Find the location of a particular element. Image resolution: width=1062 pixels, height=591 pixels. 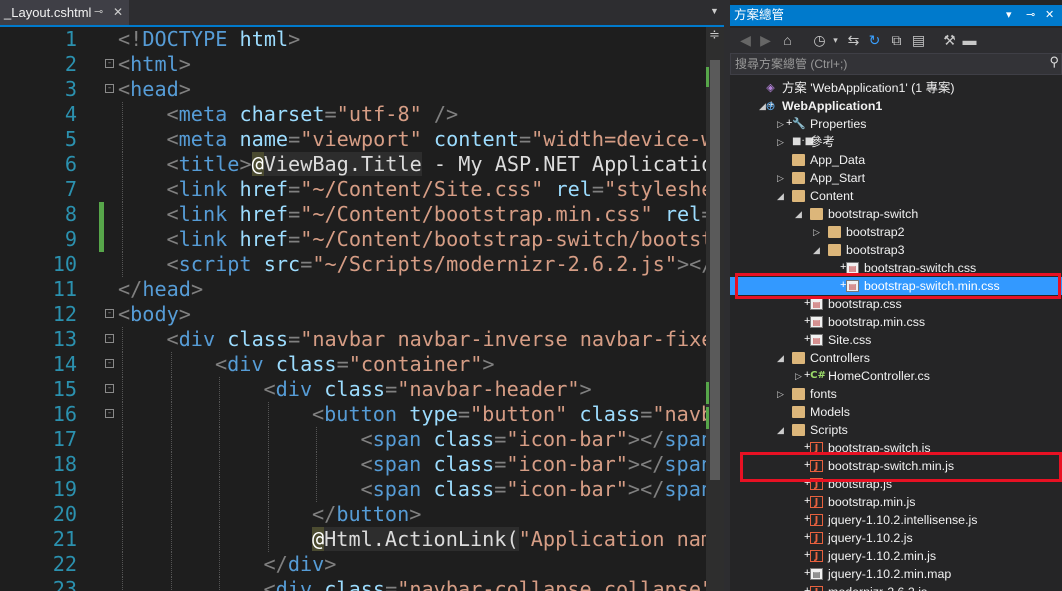

code-line: 18<span class="icon-bar"></span is located at coordinates (353, 464).